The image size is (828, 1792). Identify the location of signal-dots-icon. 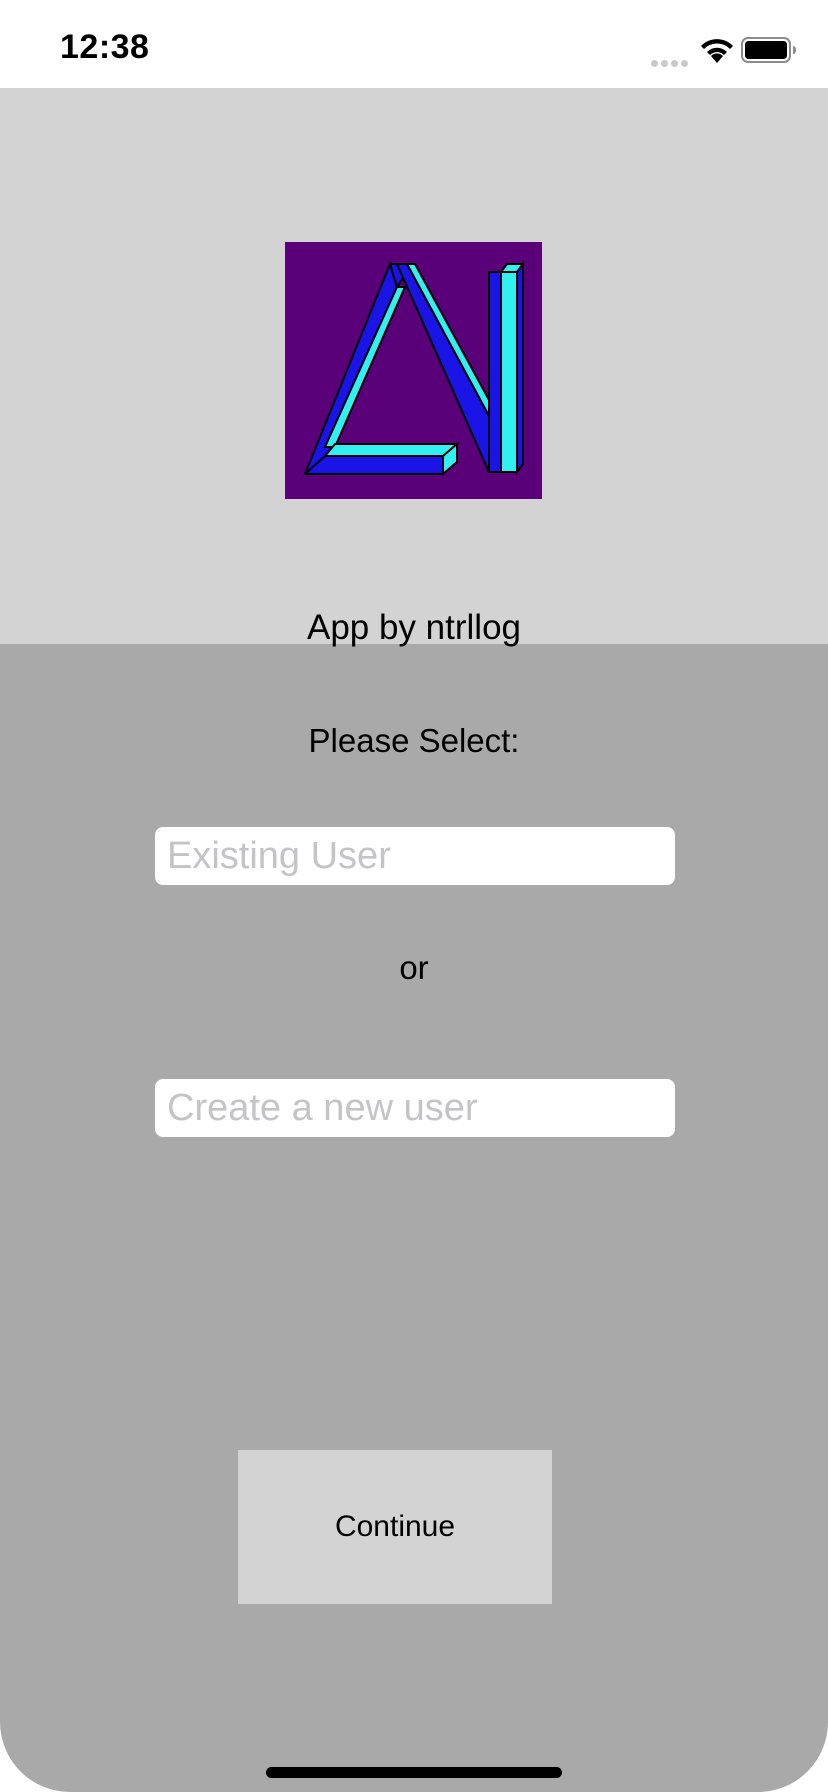
(671, 63).